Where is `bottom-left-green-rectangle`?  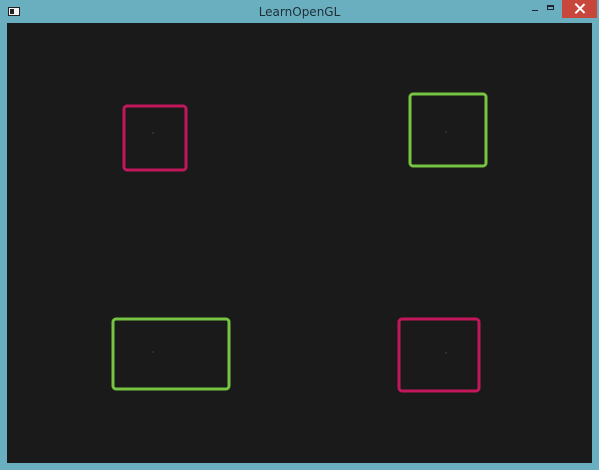
bottom-left-green-rectangle is located at coordinates (171, 354).